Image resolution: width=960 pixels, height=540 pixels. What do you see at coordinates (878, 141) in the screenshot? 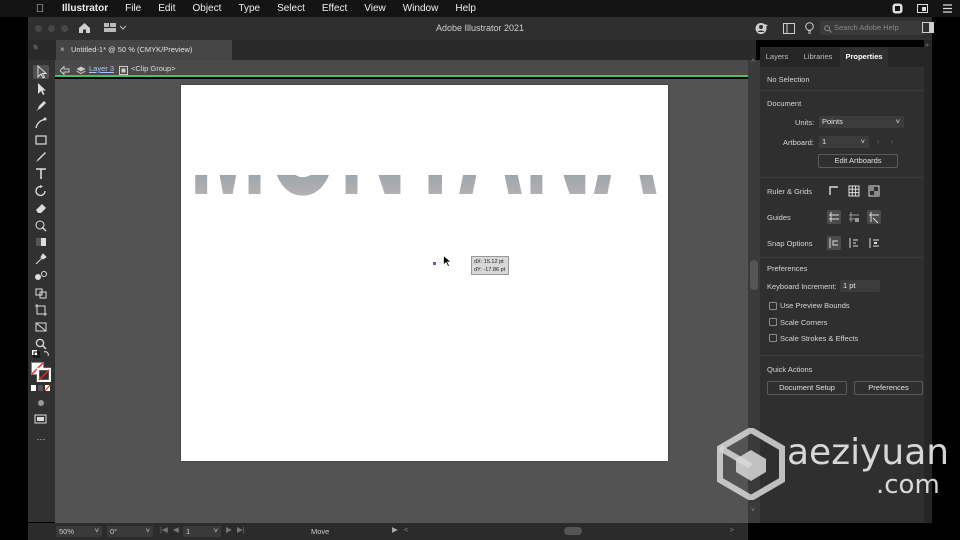
I see `prev-artboard-arrow-icon: ‹` at bounding box center [878, 141].